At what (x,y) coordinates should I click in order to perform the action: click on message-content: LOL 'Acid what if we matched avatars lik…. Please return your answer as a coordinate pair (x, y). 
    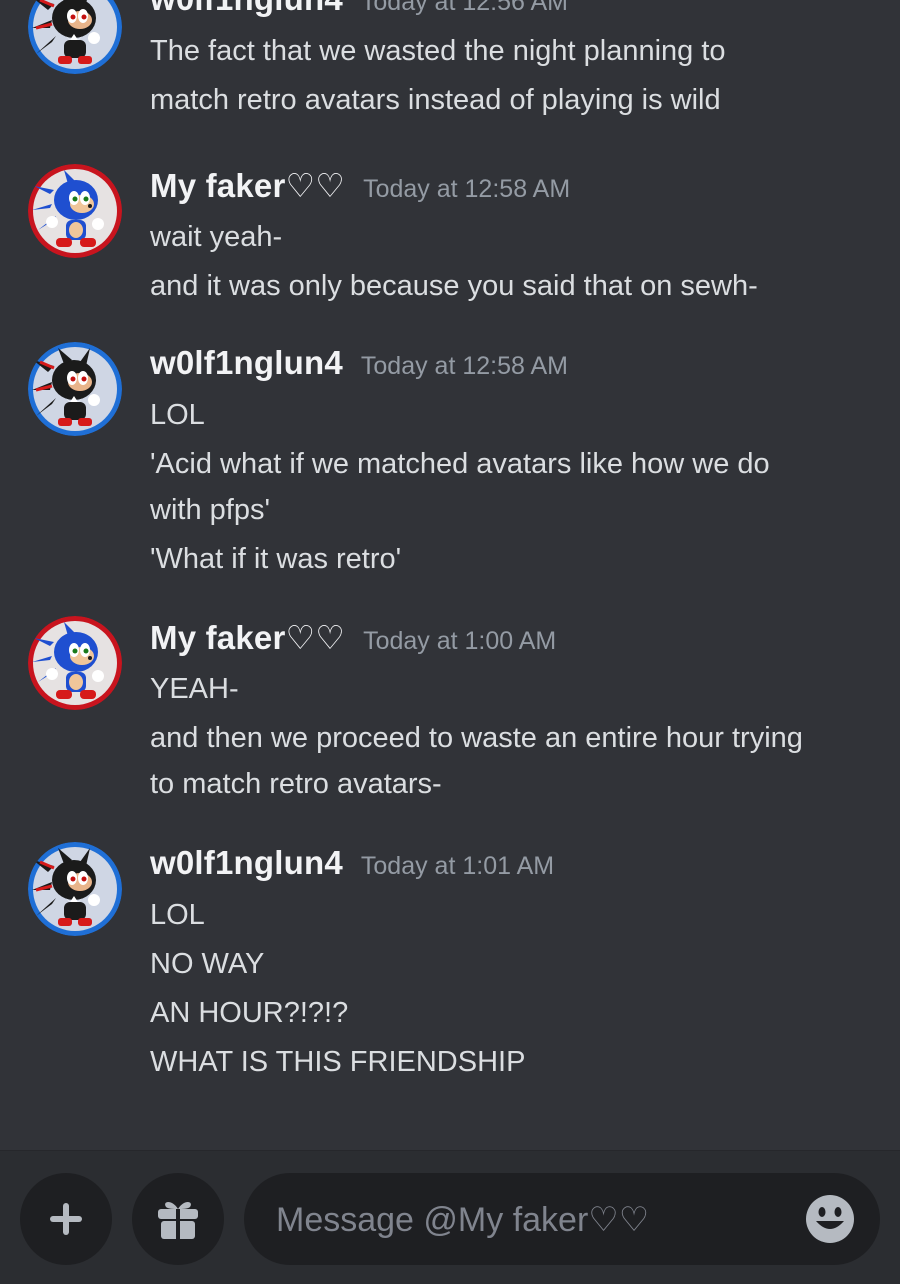
    Looking at the image, I should click on (515, 488).